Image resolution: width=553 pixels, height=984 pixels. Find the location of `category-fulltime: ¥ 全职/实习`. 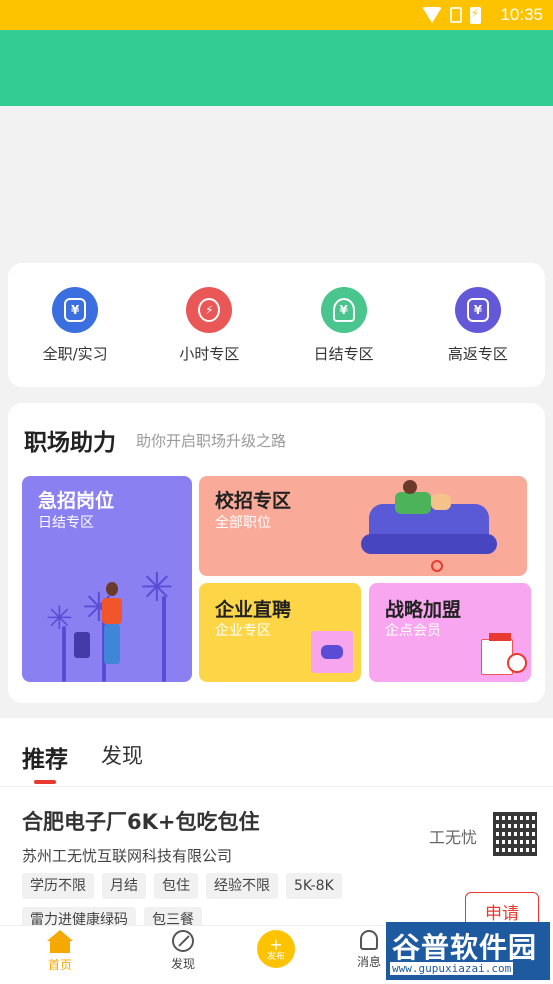

category-fulltime: ¥ 全职/实习 is located at coordinates (75, 325).